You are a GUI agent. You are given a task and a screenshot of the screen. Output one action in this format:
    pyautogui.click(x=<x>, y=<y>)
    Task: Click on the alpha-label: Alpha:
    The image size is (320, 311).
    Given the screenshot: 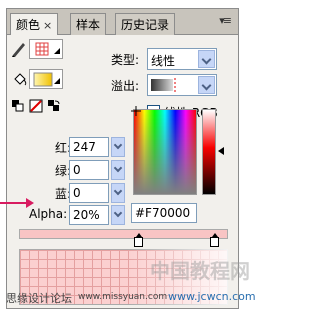 What is the action you would take?
    pyautogui.click(x=48, y=214)
    